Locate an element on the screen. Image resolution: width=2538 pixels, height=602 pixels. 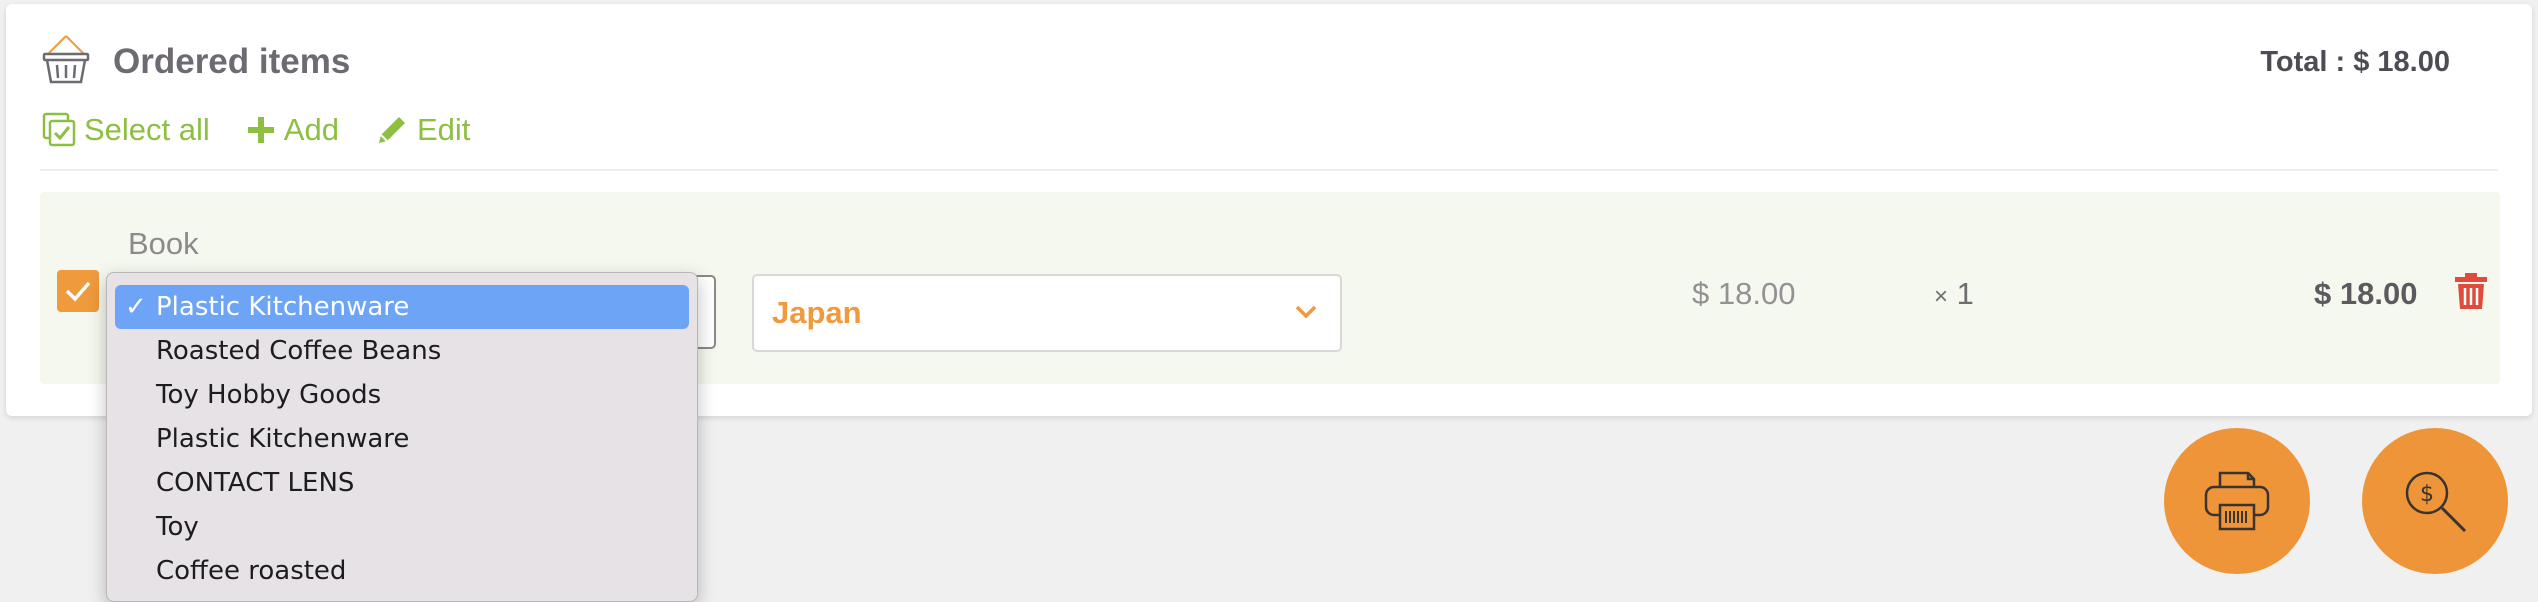
dropdown-option: CONTACT LENS is located at coordinates (402, 483).